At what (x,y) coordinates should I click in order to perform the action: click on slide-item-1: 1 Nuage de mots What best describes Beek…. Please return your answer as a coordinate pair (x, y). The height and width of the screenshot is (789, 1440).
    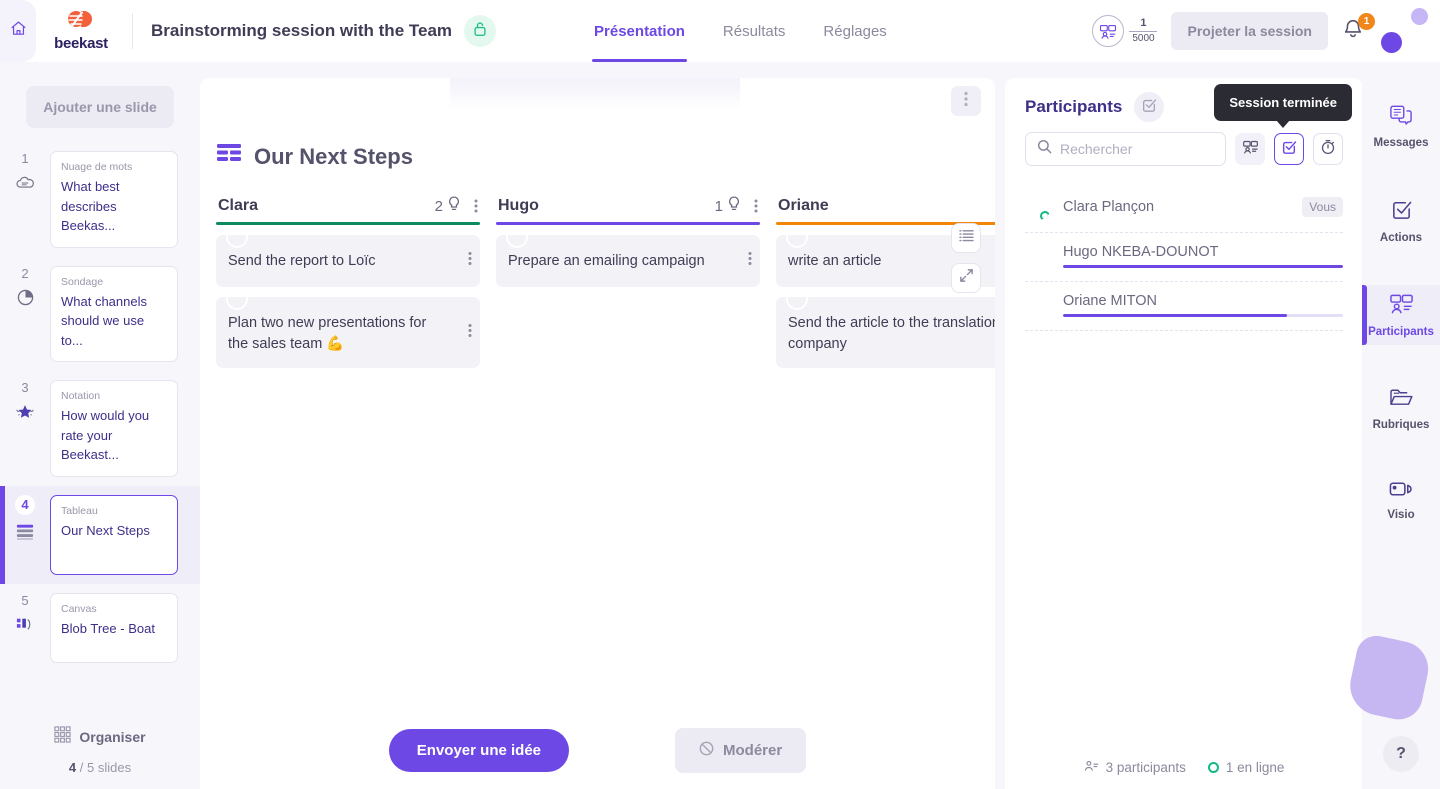
    Looking at the image, I should click on (100, 199).